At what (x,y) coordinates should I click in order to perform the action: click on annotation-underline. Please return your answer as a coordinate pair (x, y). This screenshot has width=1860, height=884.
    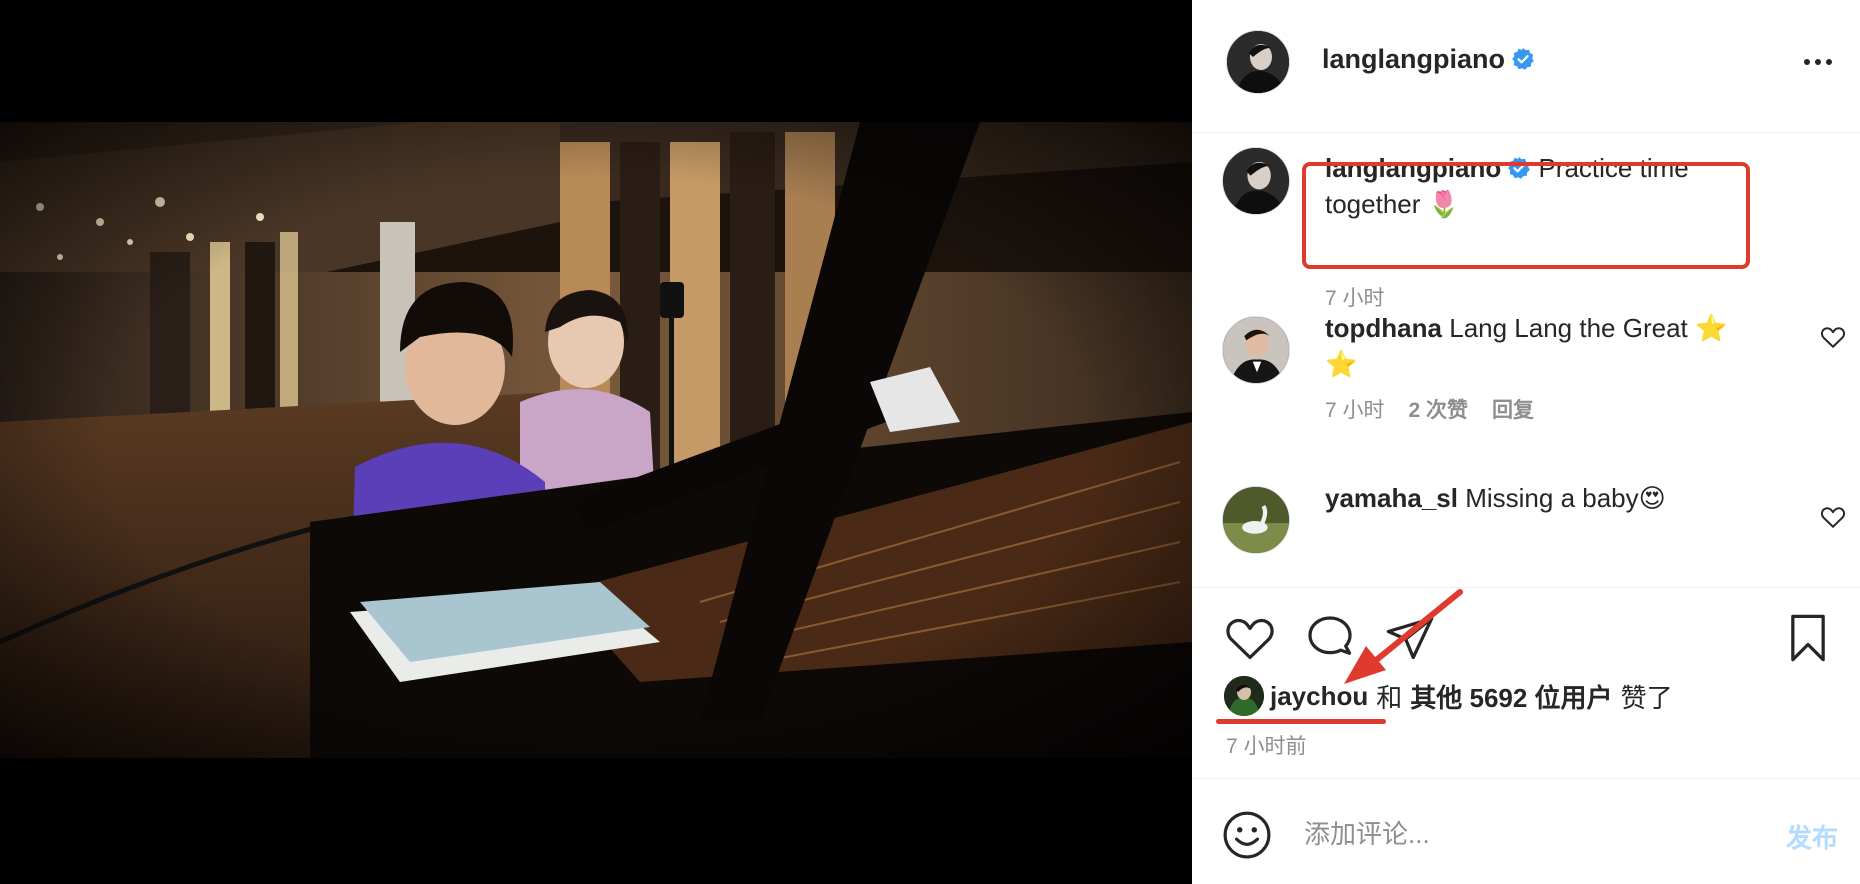
    Looking at the image, I should click on (1301, 721).